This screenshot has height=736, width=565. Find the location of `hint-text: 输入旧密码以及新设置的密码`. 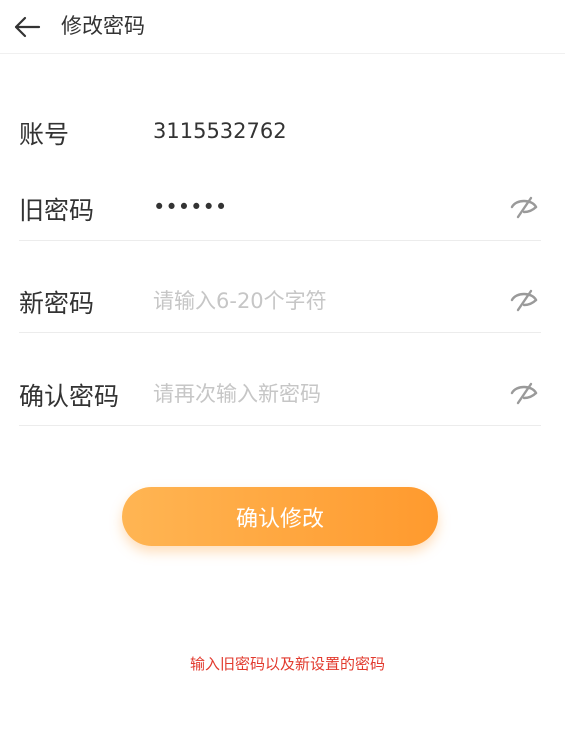

hint-text: 输入旧密码以及新设置的密码 is located at coordinates (287, 664).